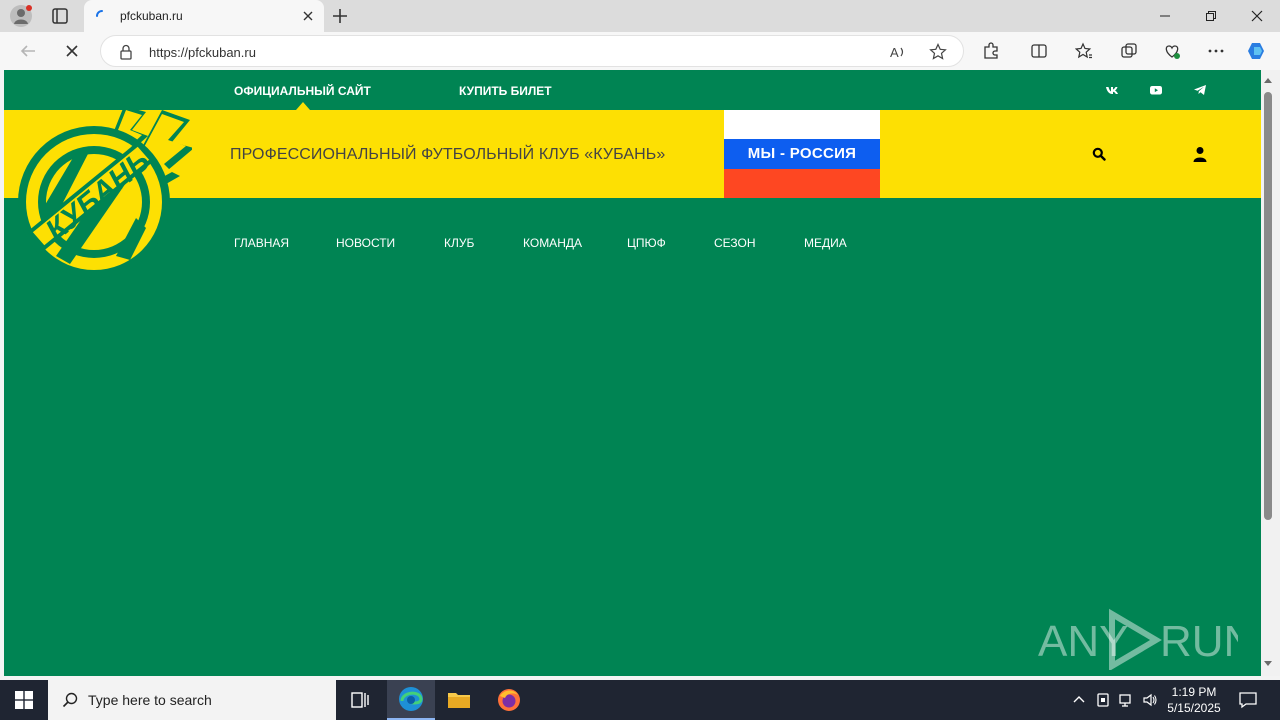 This screenshot has height=720, width=1280. Describe the element at coordinates (1248, 700) in the screenshot. I see `notifications-icon` at that location.